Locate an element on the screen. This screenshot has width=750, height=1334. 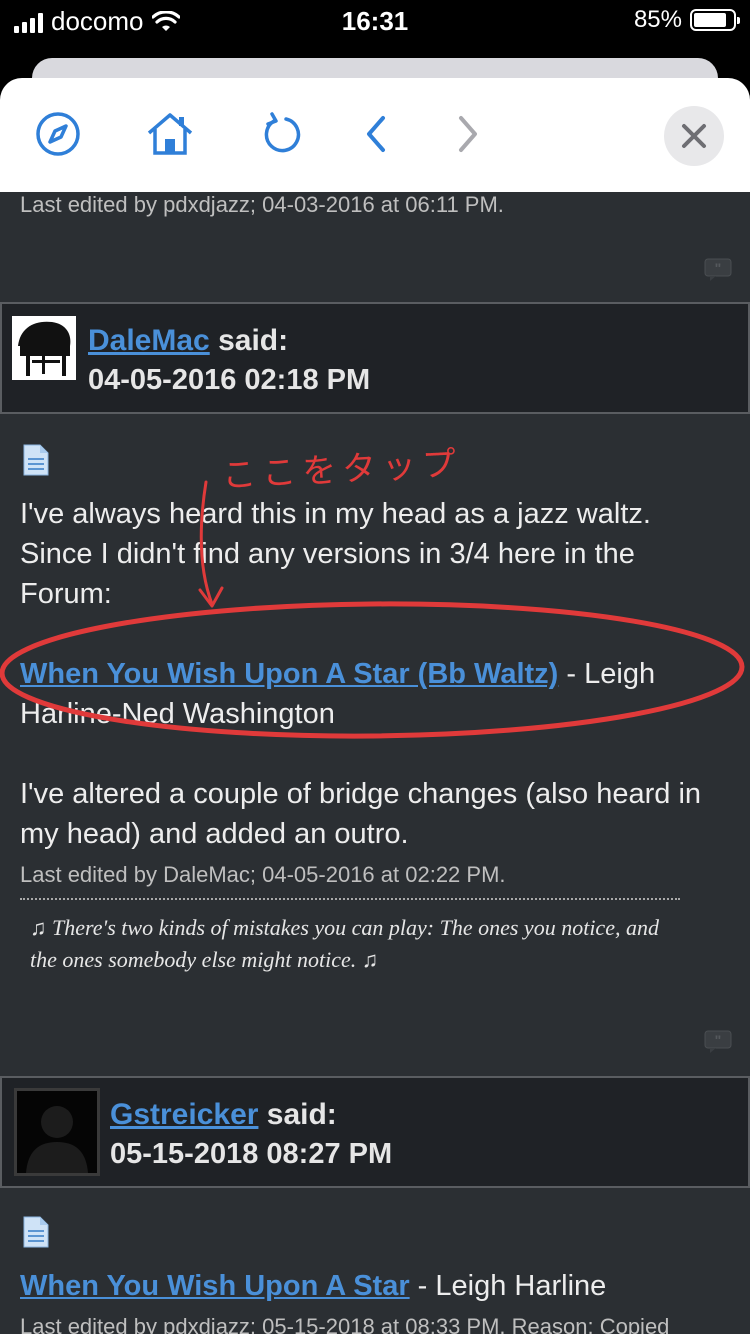
song-link: When You Wish Upon A Star (Bb Waltz) is located at coordinates (289, 674).